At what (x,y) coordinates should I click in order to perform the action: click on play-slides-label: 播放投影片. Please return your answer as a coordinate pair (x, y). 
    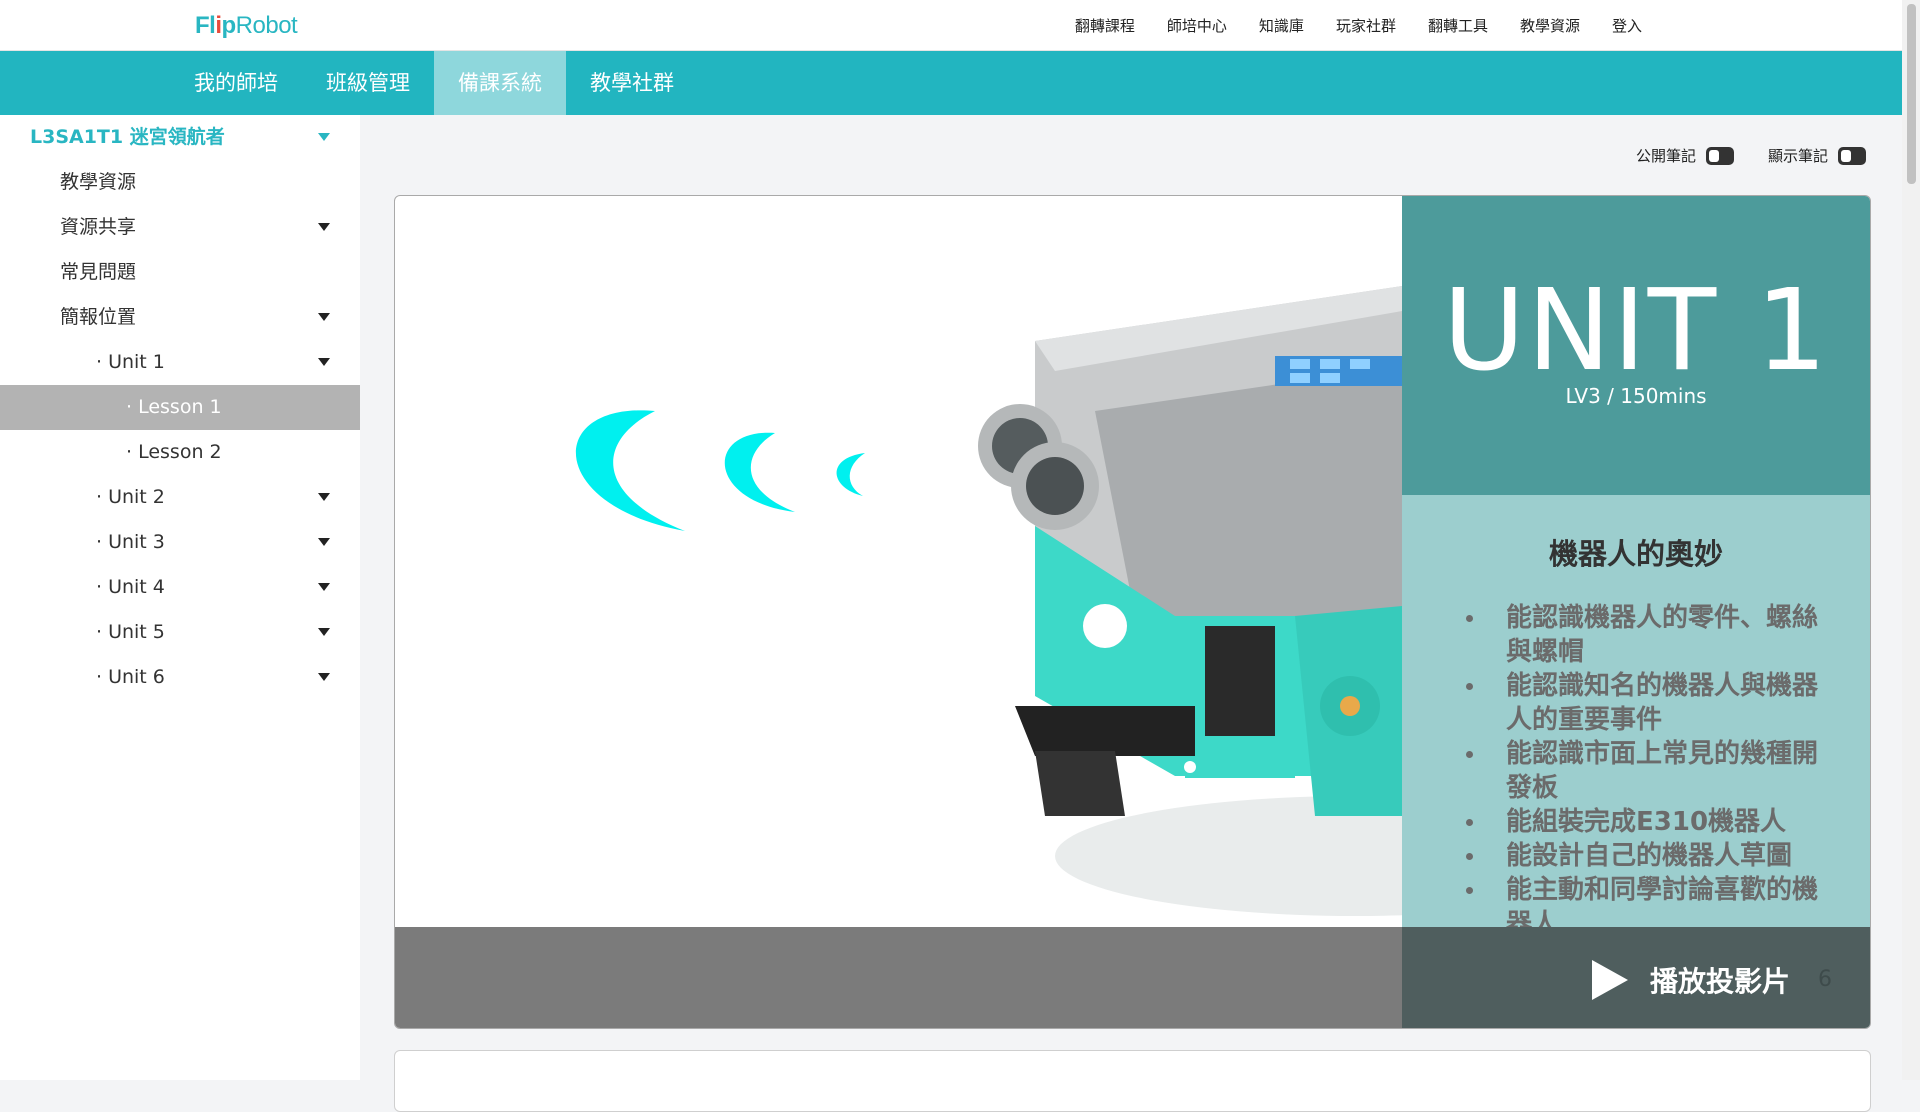
    Looking at the image, I should click on (1720, 981).